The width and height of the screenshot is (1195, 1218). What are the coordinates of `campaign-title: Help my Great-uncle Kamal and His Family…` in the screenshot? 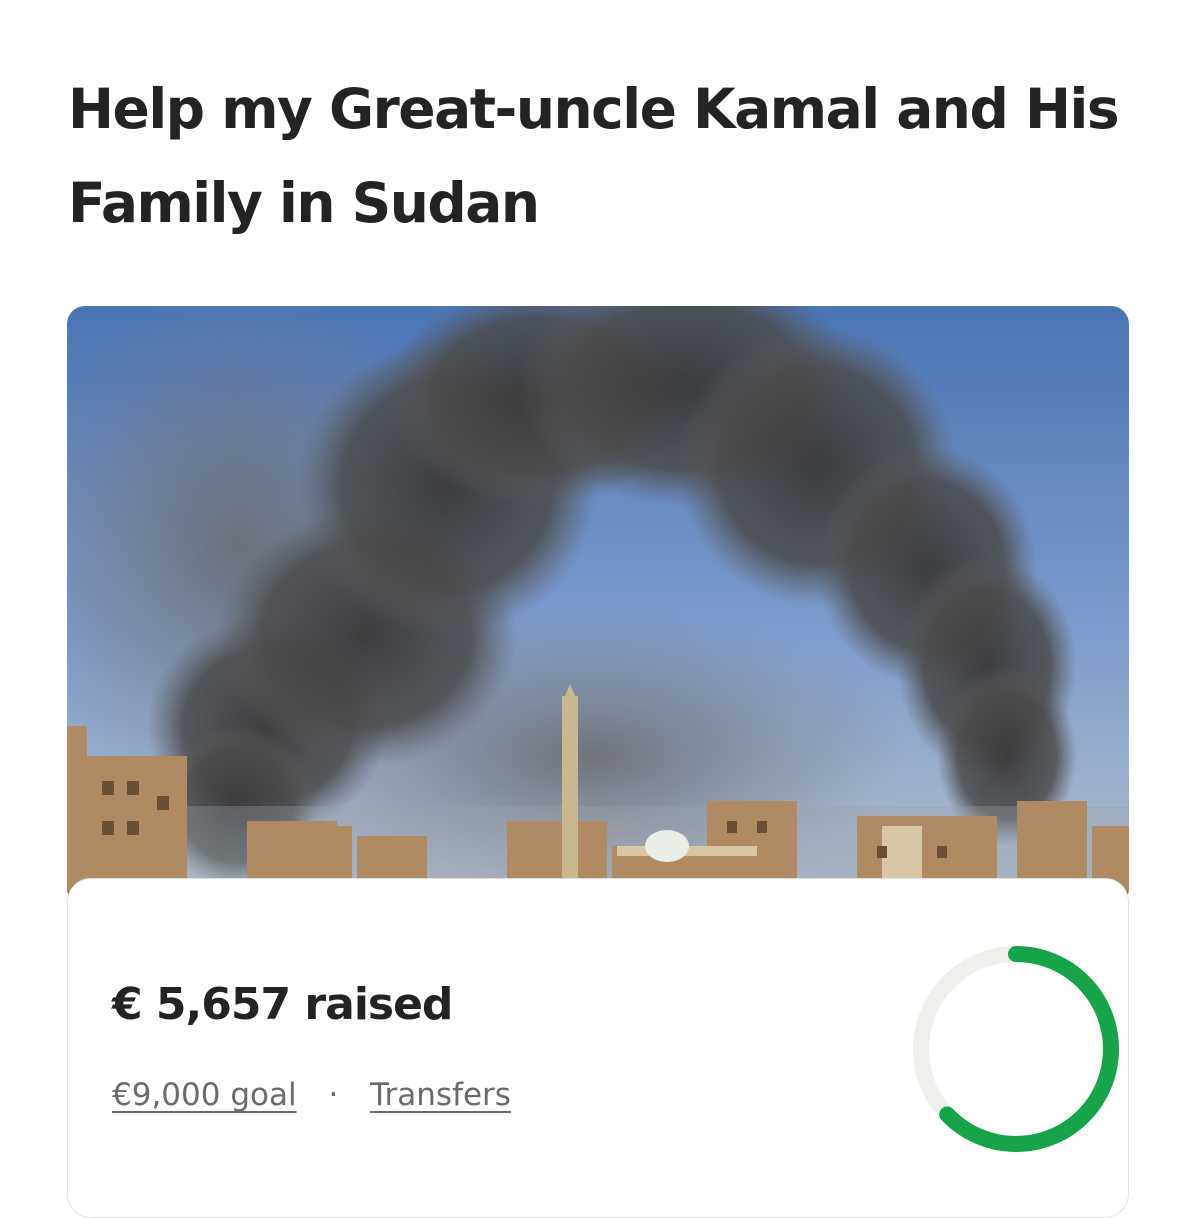 It's located at (594, 156).